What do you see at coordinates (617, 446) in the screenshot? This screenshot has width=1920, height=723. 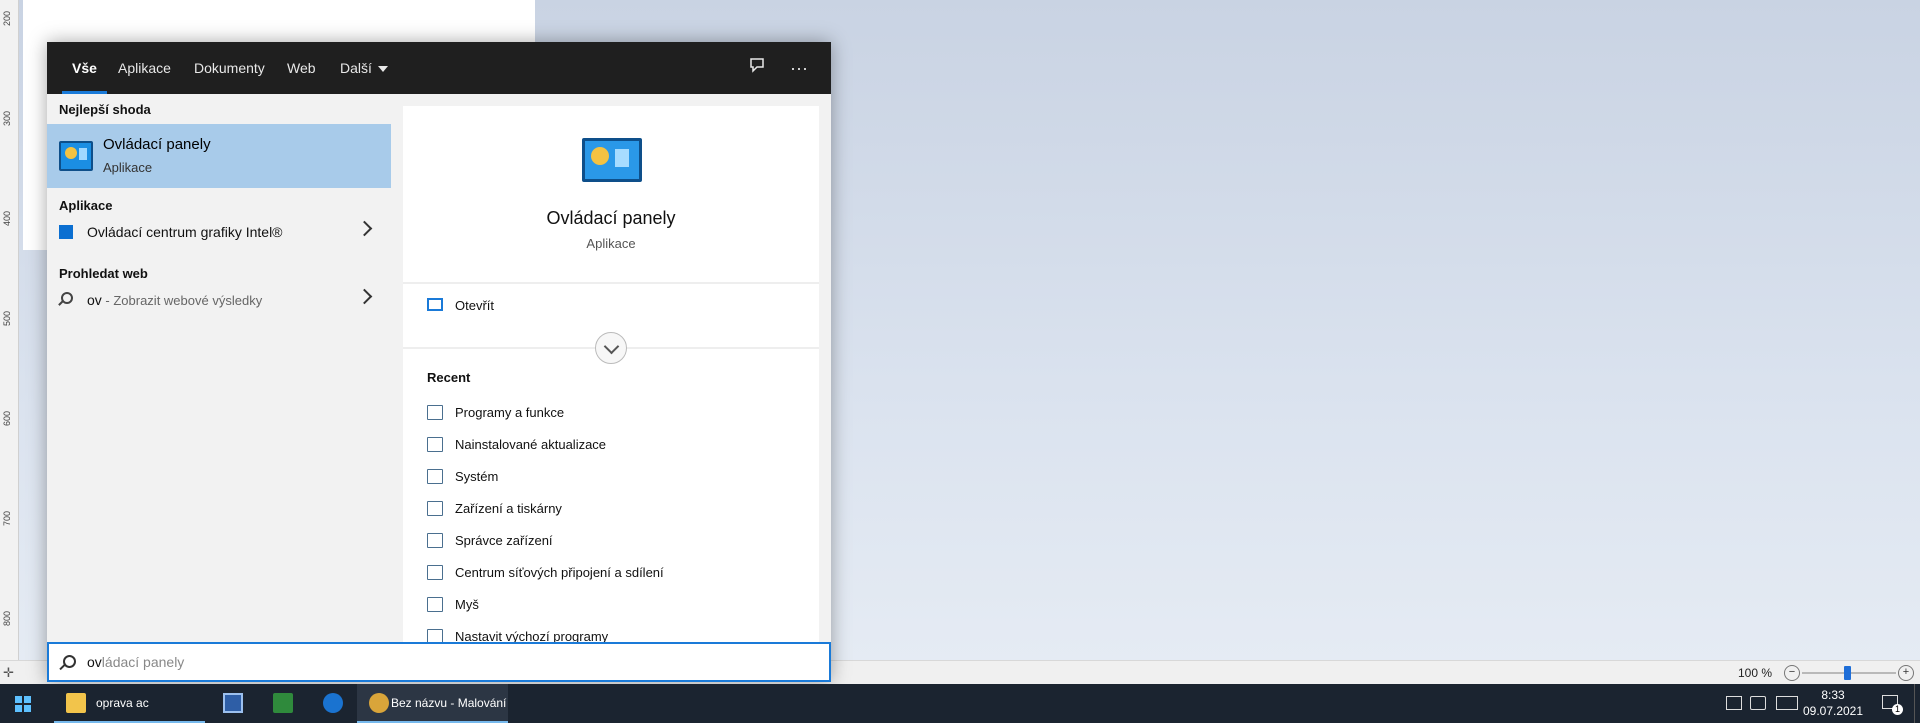 I see `recent-item: Nainstalované aktualizace` at bounding box center [617, 446].